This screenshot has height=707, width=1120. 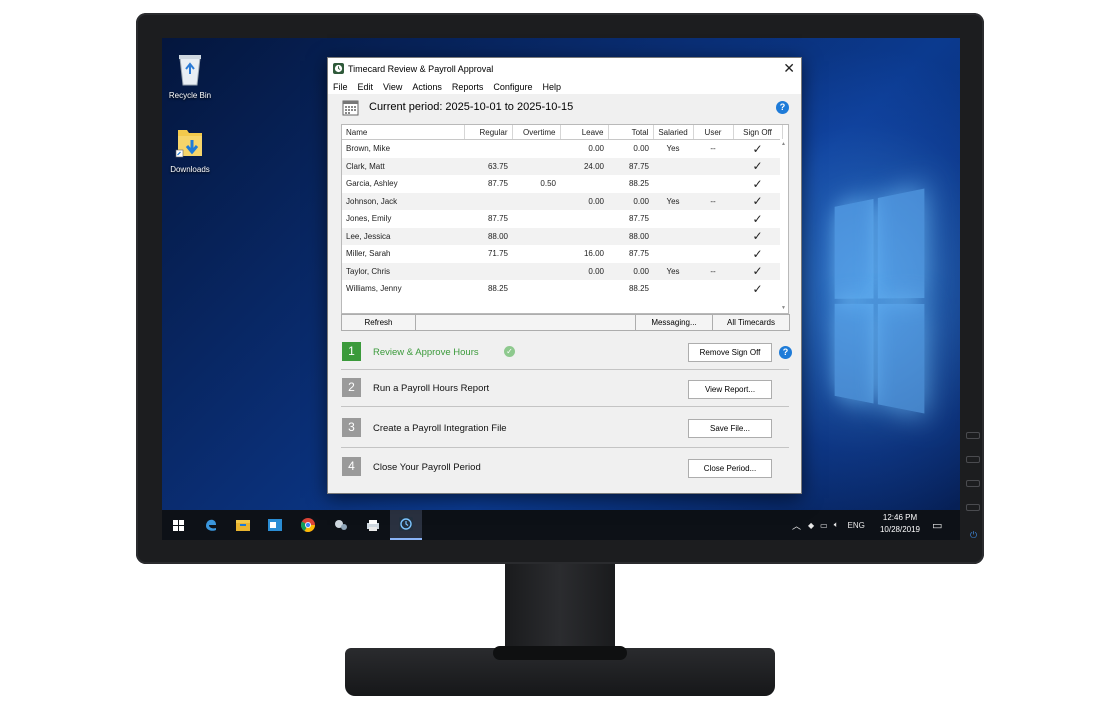 I want to click on downloads-folder-icon, so click(x=188, y=144).